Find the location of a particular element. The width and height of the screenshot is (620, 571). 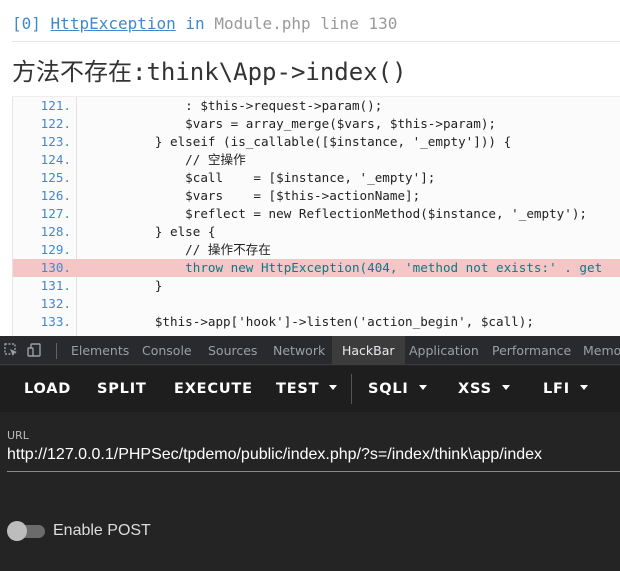

load-button: LOAD is located at coordinates (47, 389).